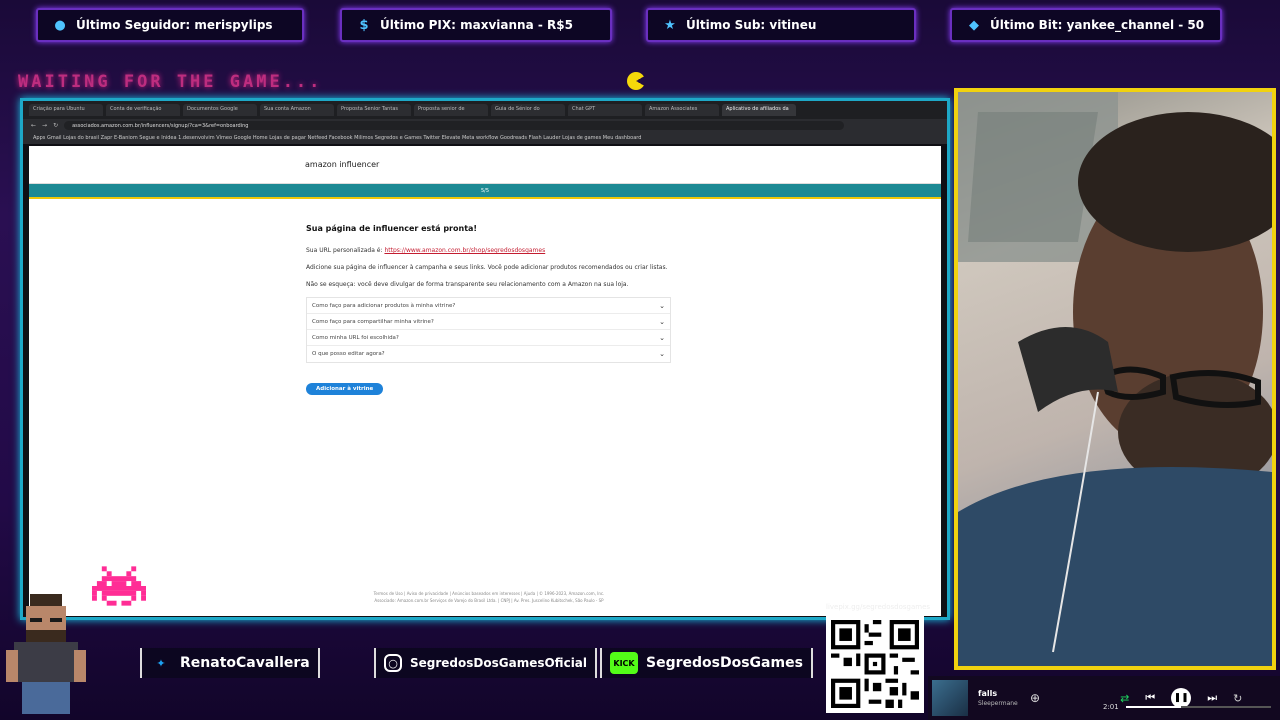  What do you see at coordinates (345, 389) in the screenshot?
I see `add-to-storefront-button: Adicionar à vitrine` at bounding box center [345, 389].